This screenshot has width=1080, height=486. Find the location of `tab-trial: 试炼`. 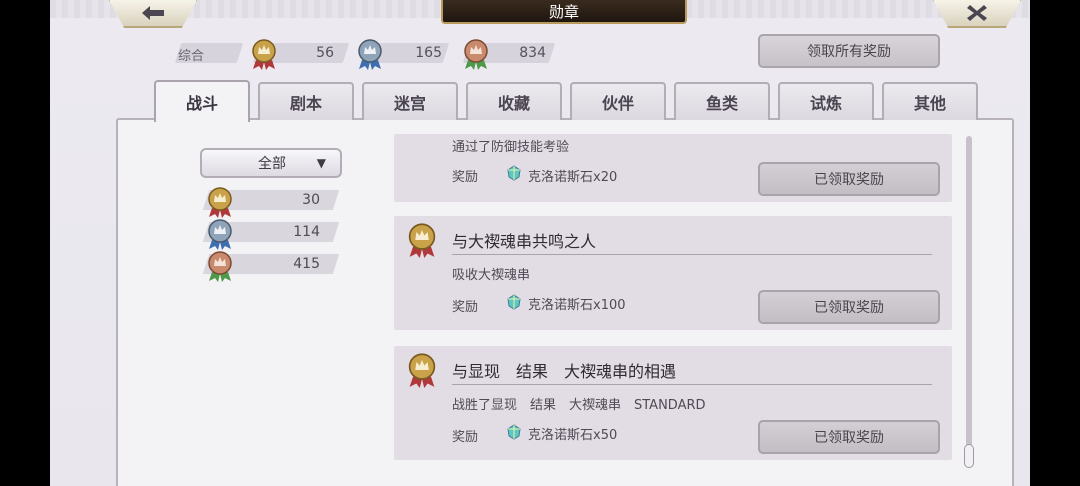

tab-trial: 试炼 is located at coordinates (826, 101).